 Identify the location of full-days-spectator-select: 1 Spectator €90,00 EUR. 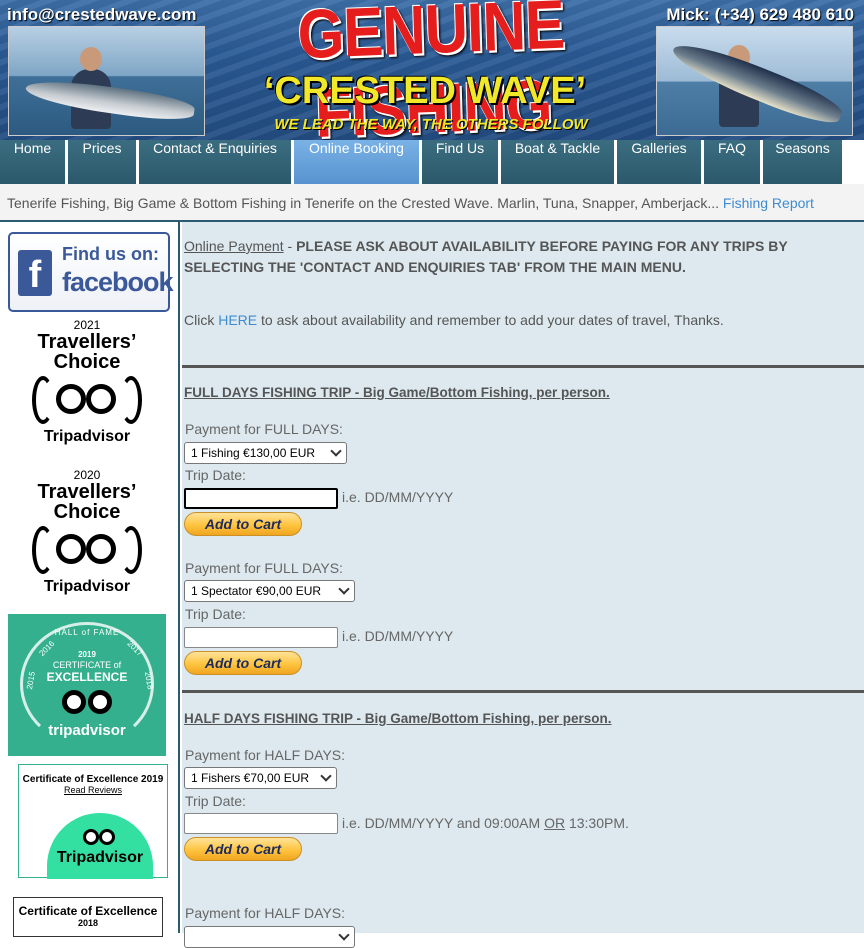
(269, 591).